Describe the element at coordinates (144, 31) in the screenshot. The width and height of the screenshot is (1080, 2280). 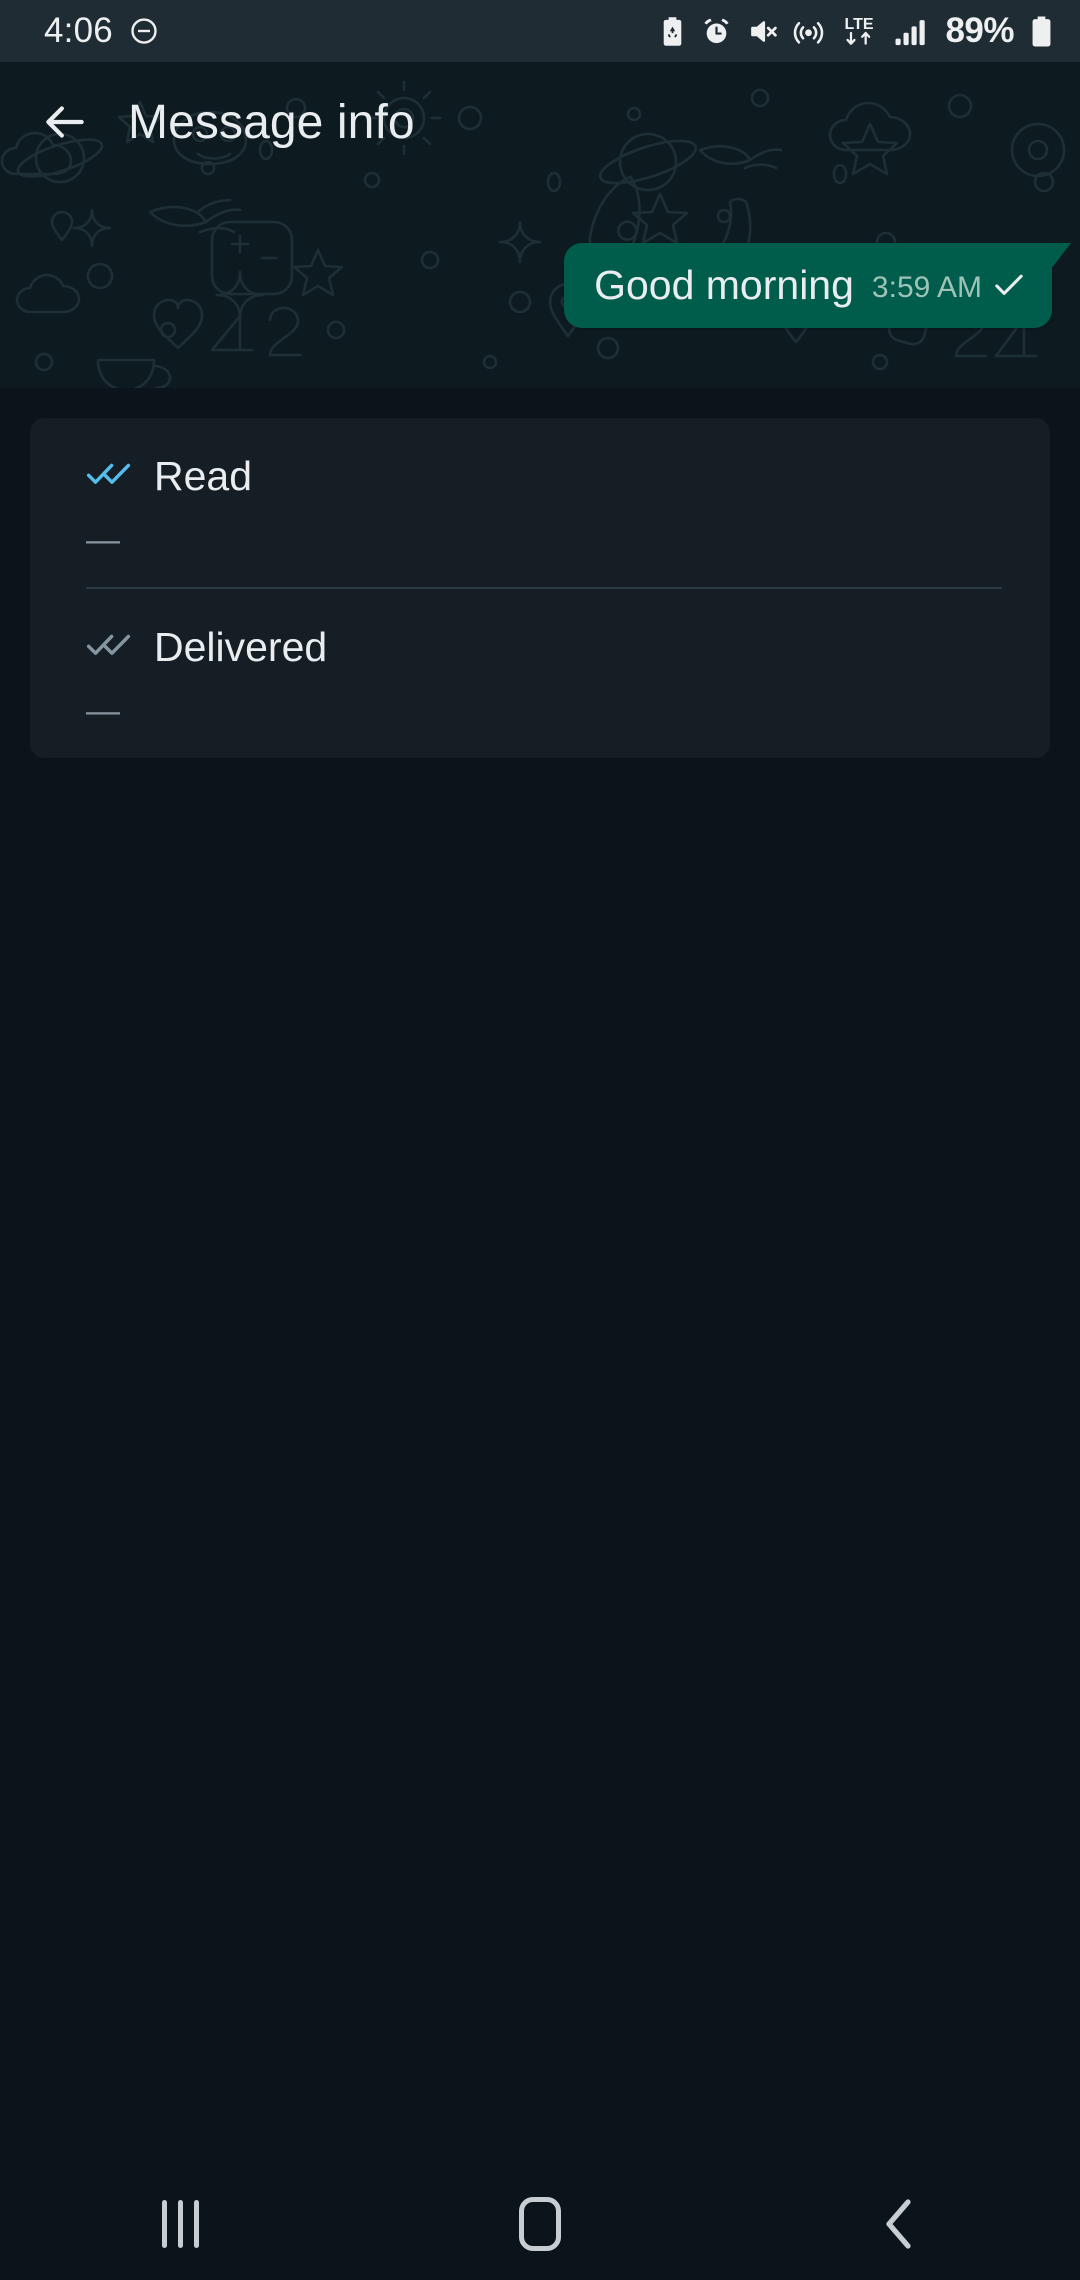
I see `do-not-disturb-icon` at that location.